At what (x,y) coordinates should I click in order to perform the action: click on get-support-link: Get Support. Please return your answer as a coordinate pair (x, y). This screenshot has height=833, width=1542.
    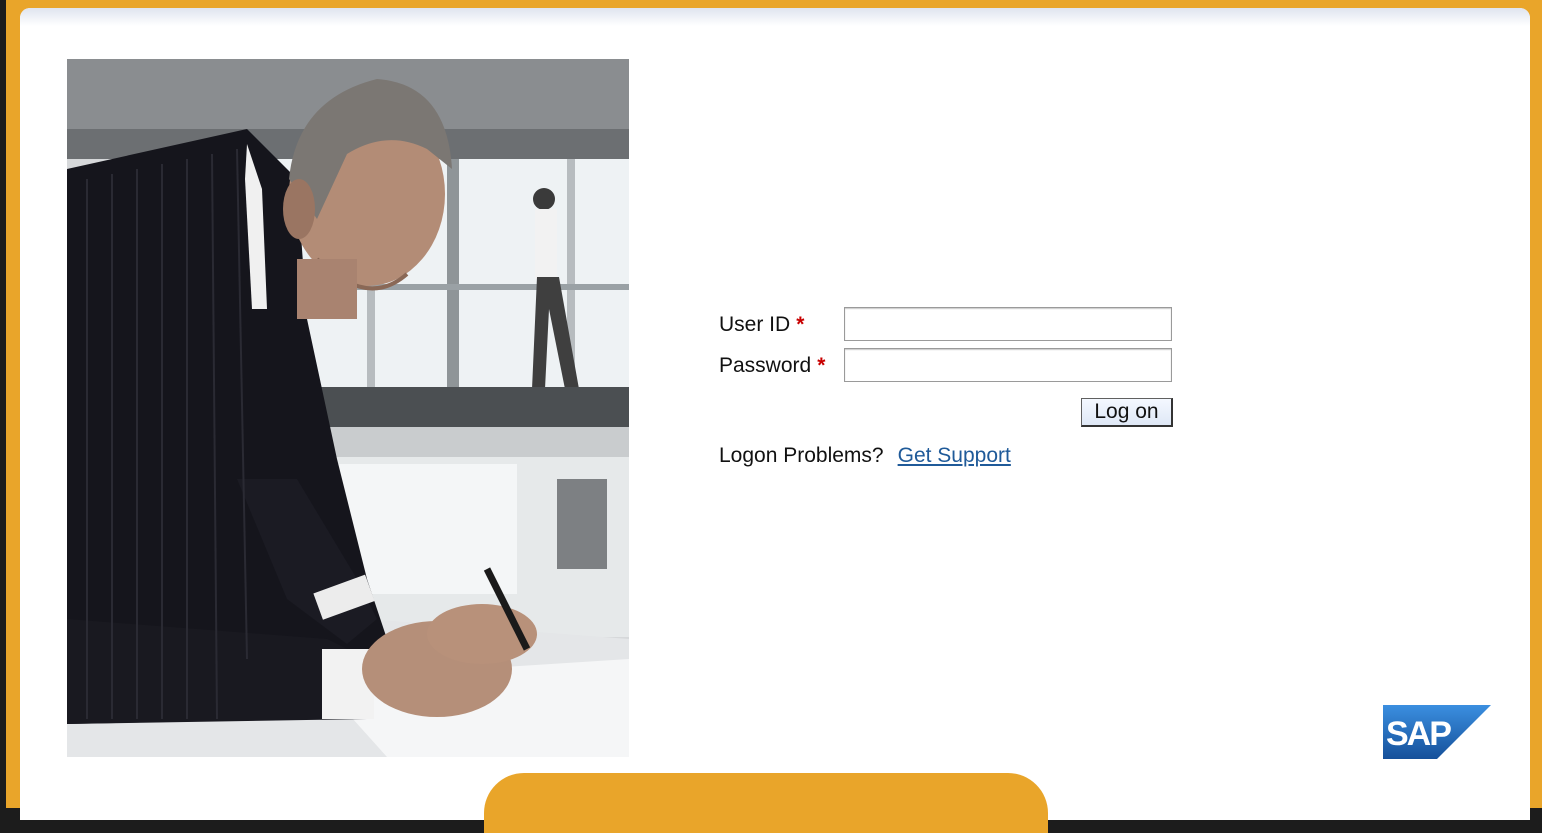
    Looking at the image, I should click on (954, 455).